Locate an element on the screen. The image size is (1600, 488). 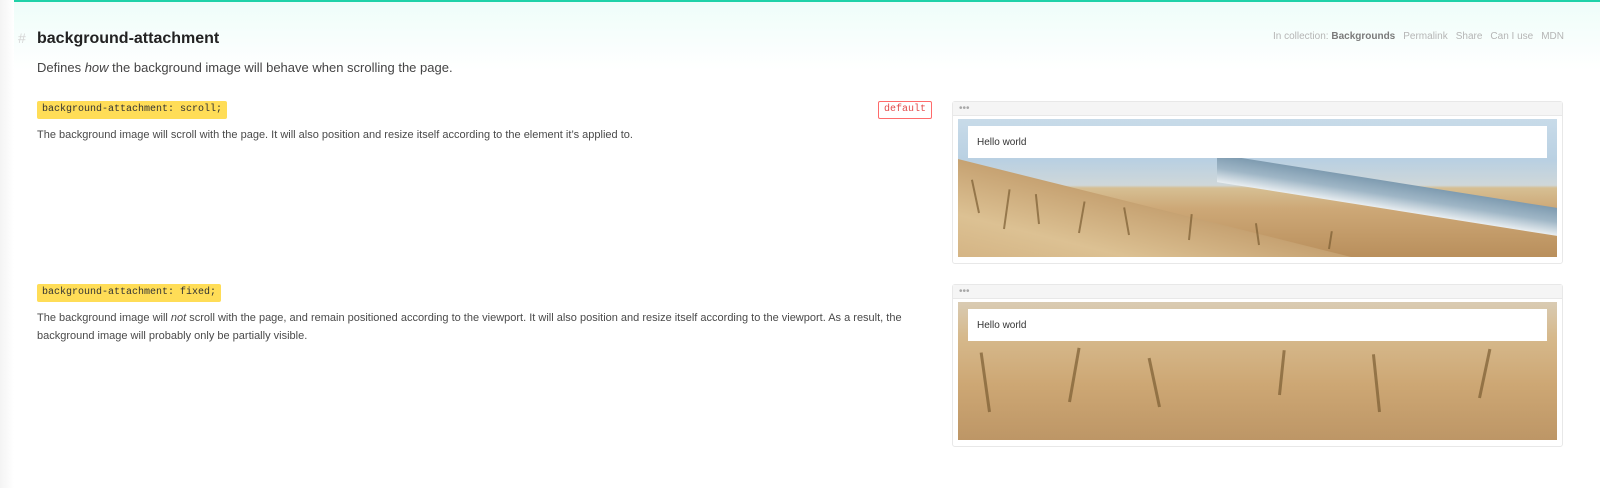
permalink-link: Permalink is located at coordinates (1425, 36).